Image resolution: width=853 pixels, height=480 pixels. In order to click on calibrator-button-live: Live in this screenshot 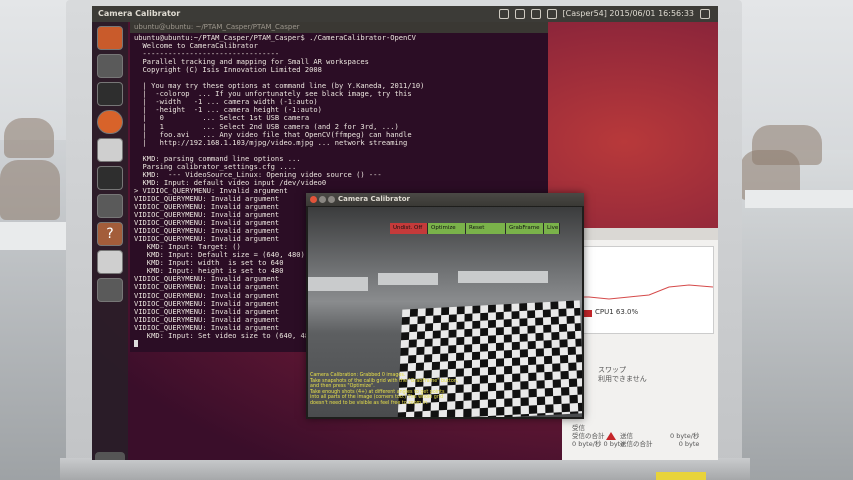, I will do `click(552, 228)`.